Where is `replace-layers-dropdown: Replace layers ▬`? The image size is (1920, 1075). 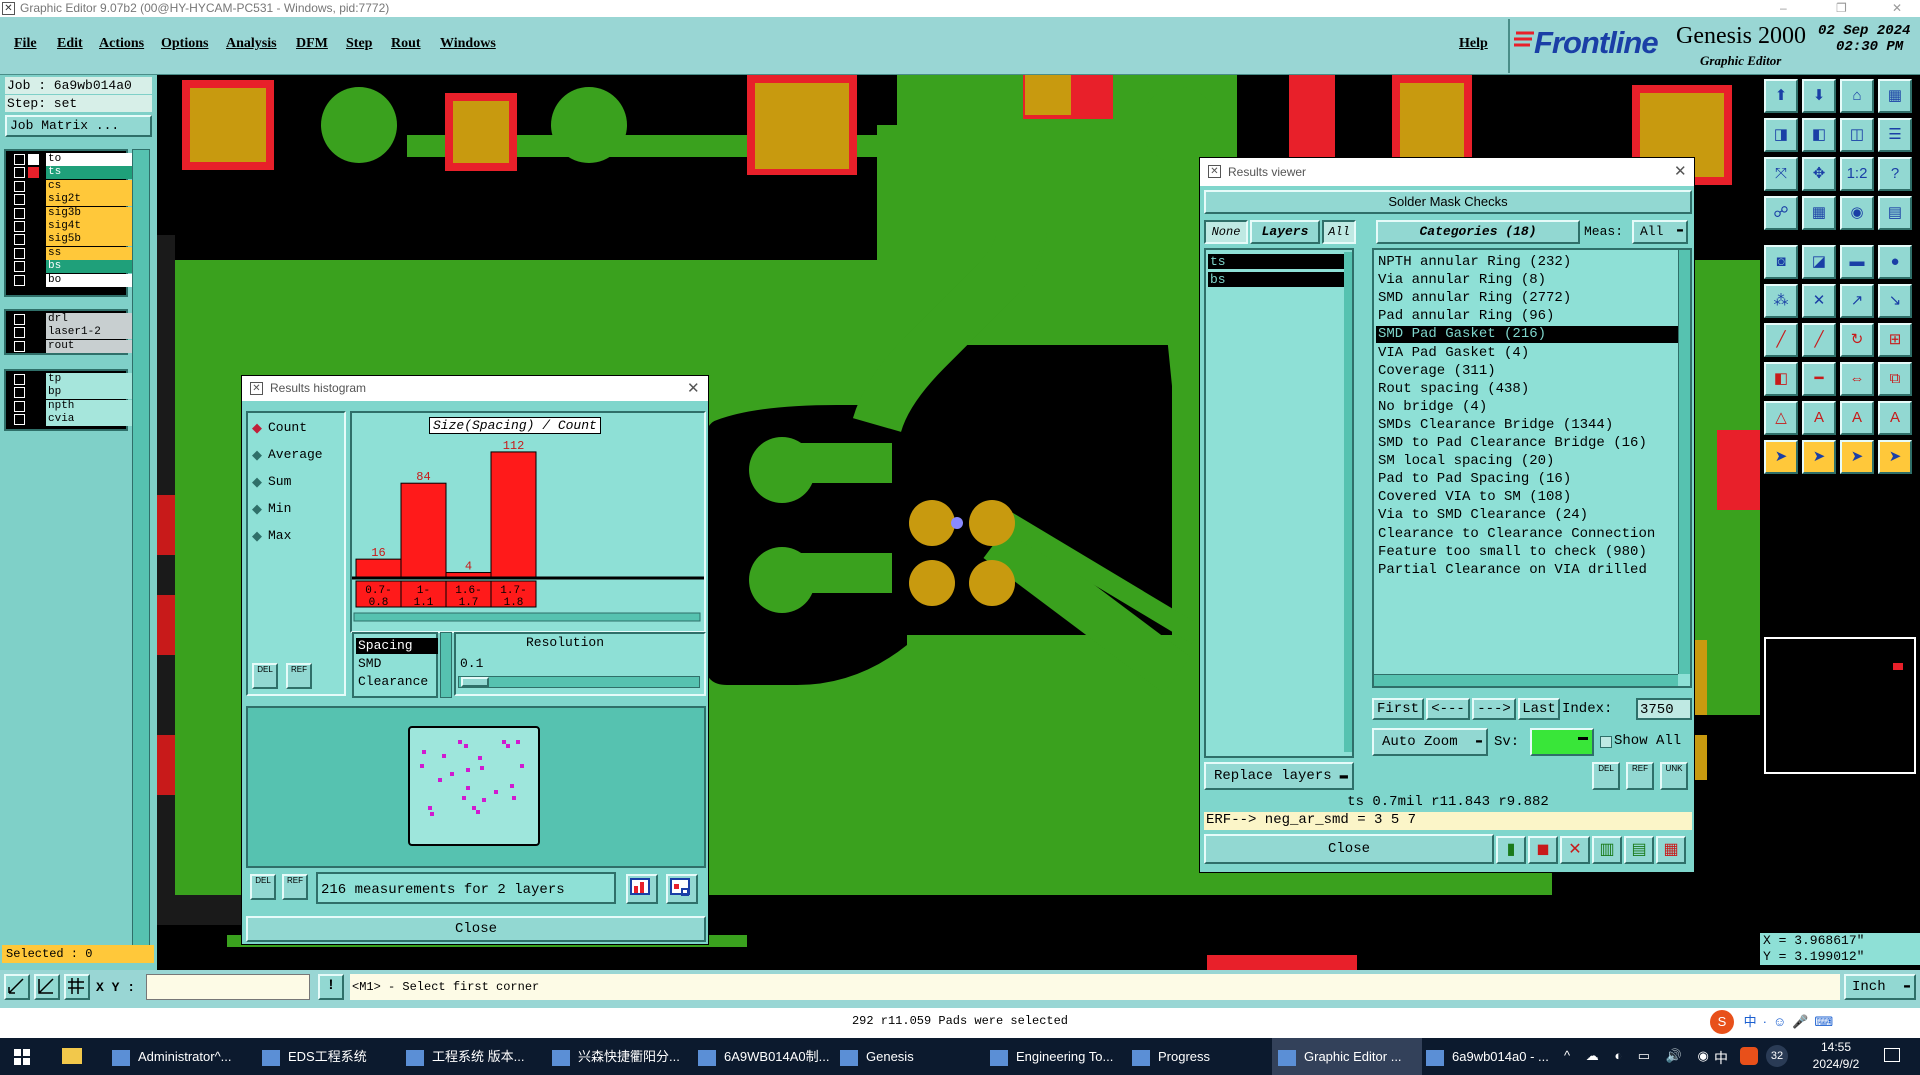
replace-layers-dropdown: Replace layers ▬ is located at coordinates (1279, 776).